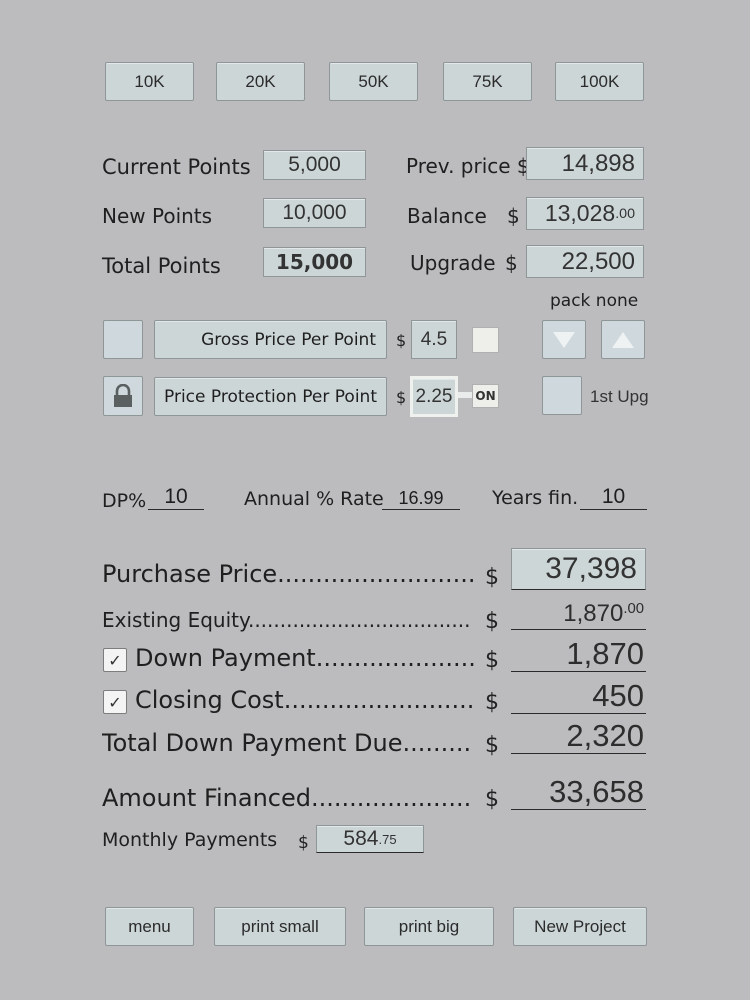 The width and height of the screenshot is (750, 1000). What do you see at coordinates (487, 81) in the screenshot?
I see `preset-75k-button: 75K` at bounding box center [487, 81].